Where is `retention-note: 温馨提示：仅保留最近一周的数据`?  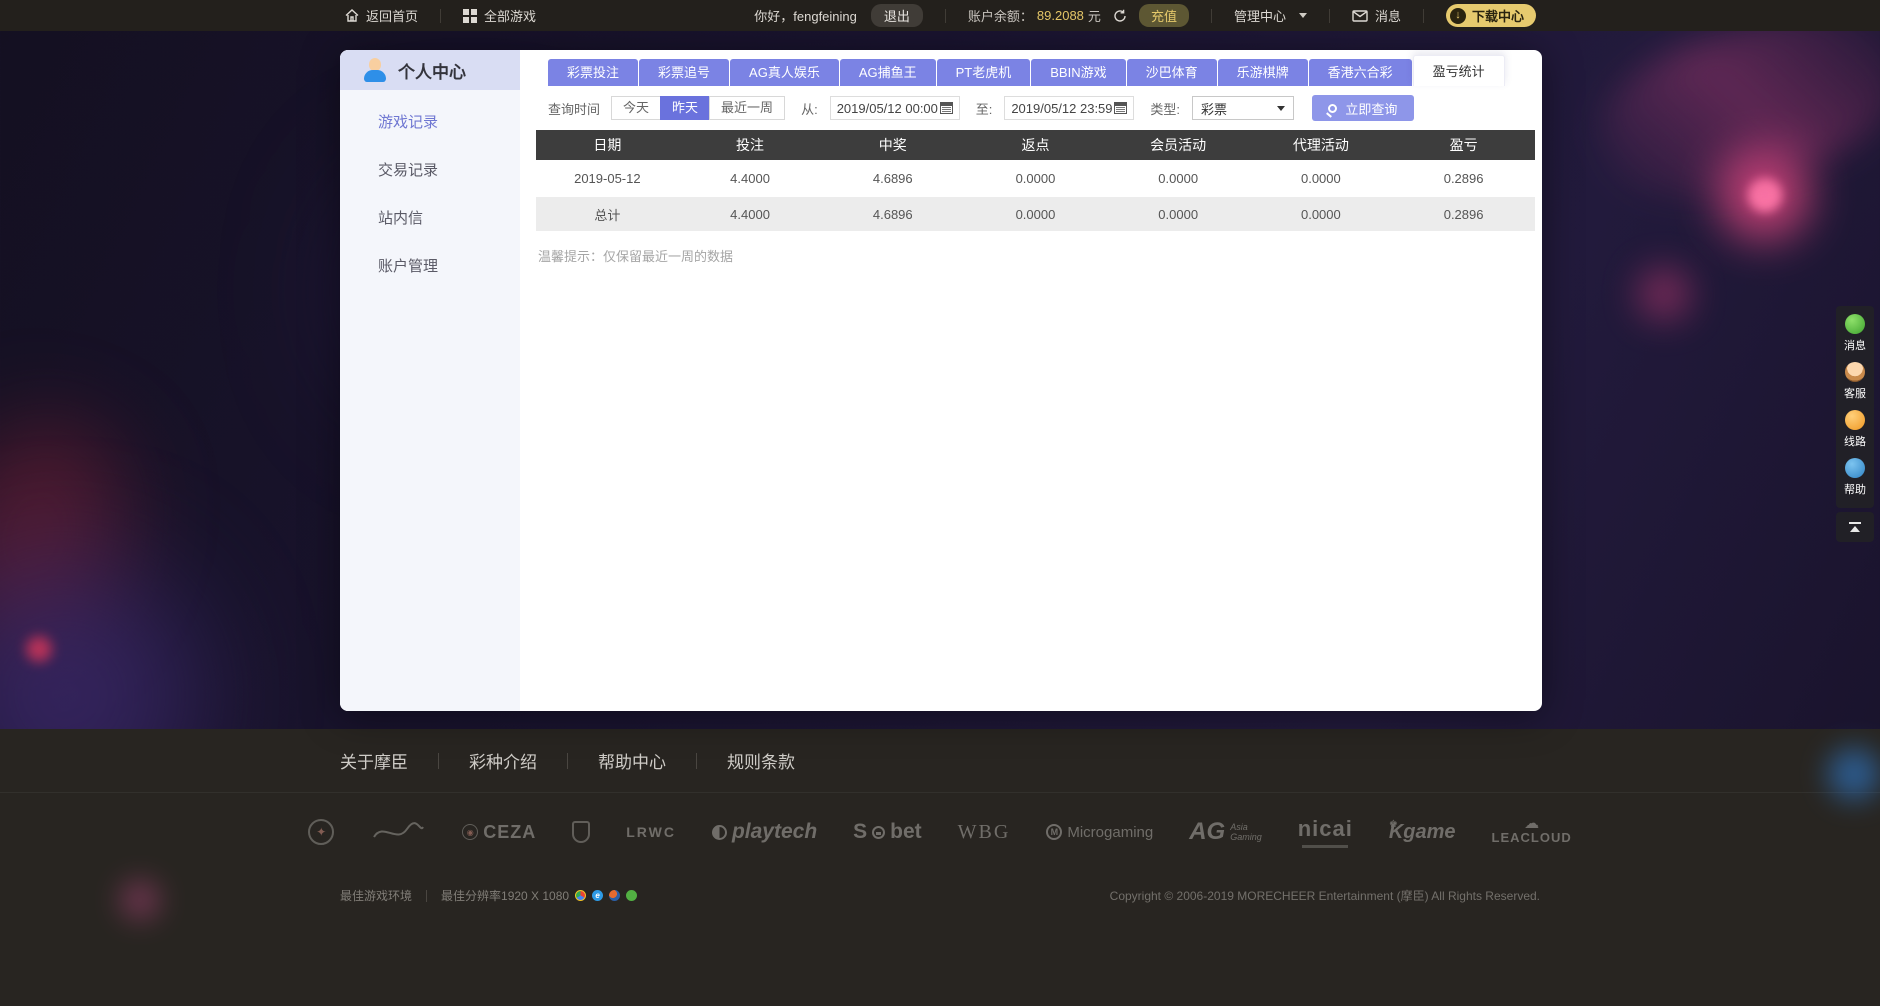 retention-note: 温馨提示：仅保留最近一周的数据 is located at coordinates (636, 256).